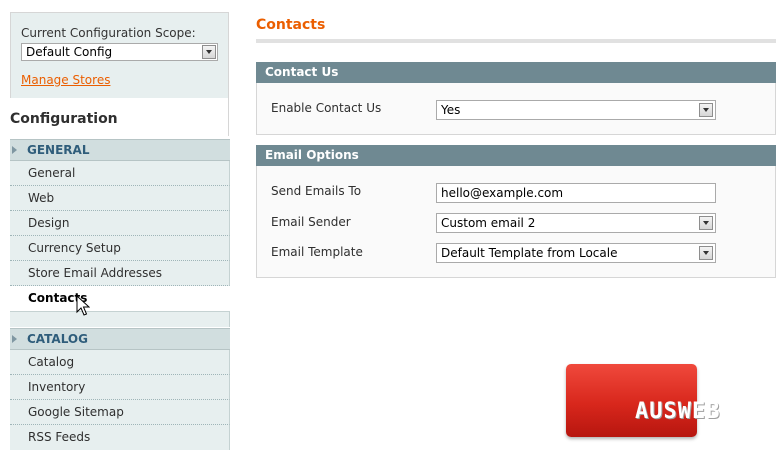 The image size is (776, 450). What do you see at coordinates (488, 223) in the screenshot?
I see `email-sender-value: Custom email 2` at bounding box center [488, 223].